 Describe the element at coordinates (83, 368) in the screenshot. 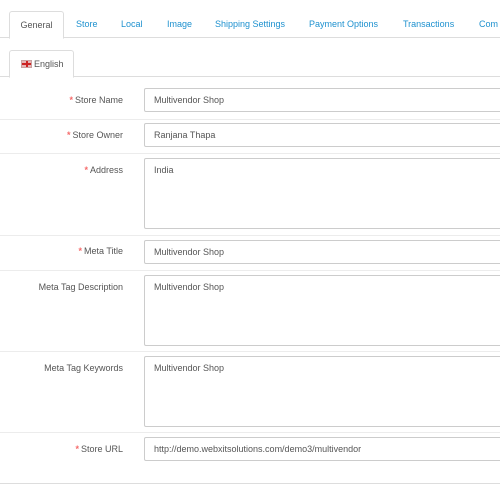

I see `meta-tag-keywords-label: Meta Tag Keywords` at that location.